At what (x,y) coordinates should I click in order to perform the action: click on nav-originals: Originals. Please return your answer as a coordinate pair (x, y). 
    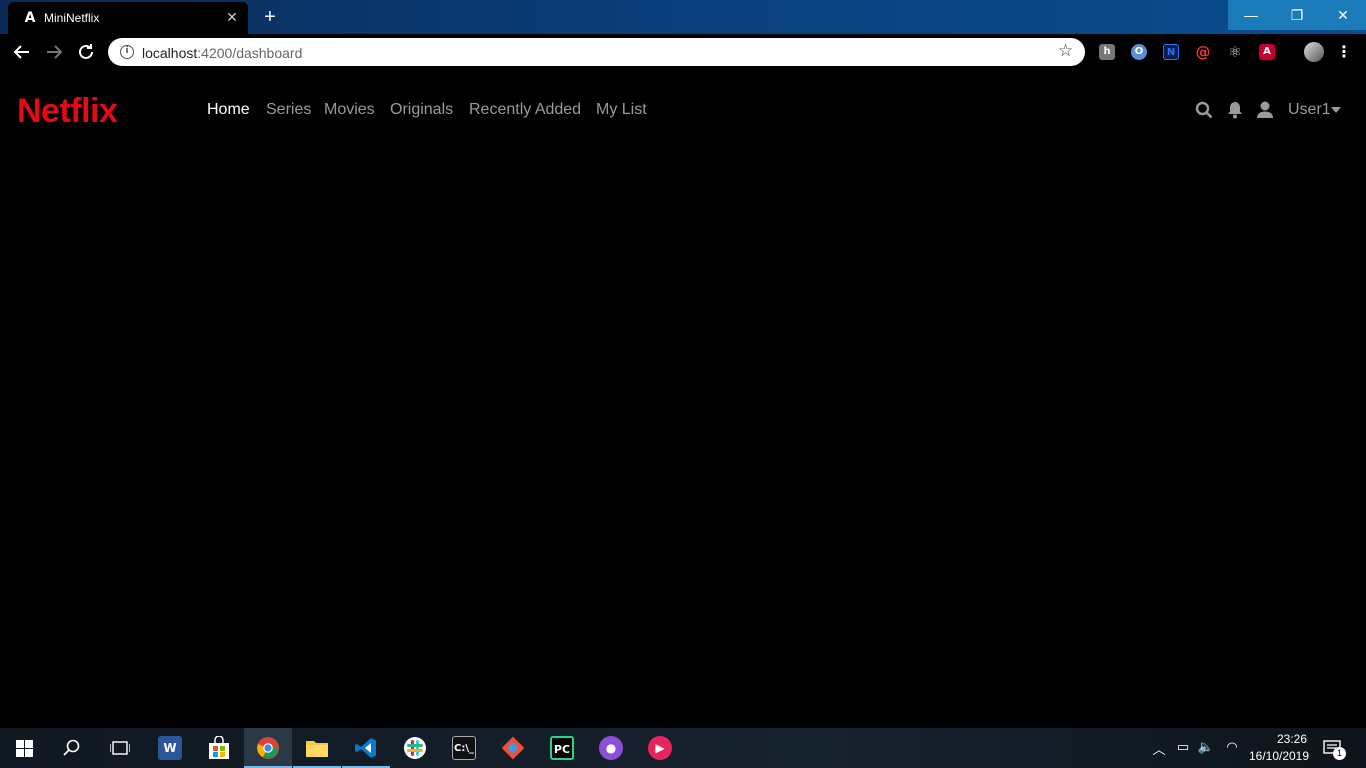
    Looking at the image, I should click on (421, 110).